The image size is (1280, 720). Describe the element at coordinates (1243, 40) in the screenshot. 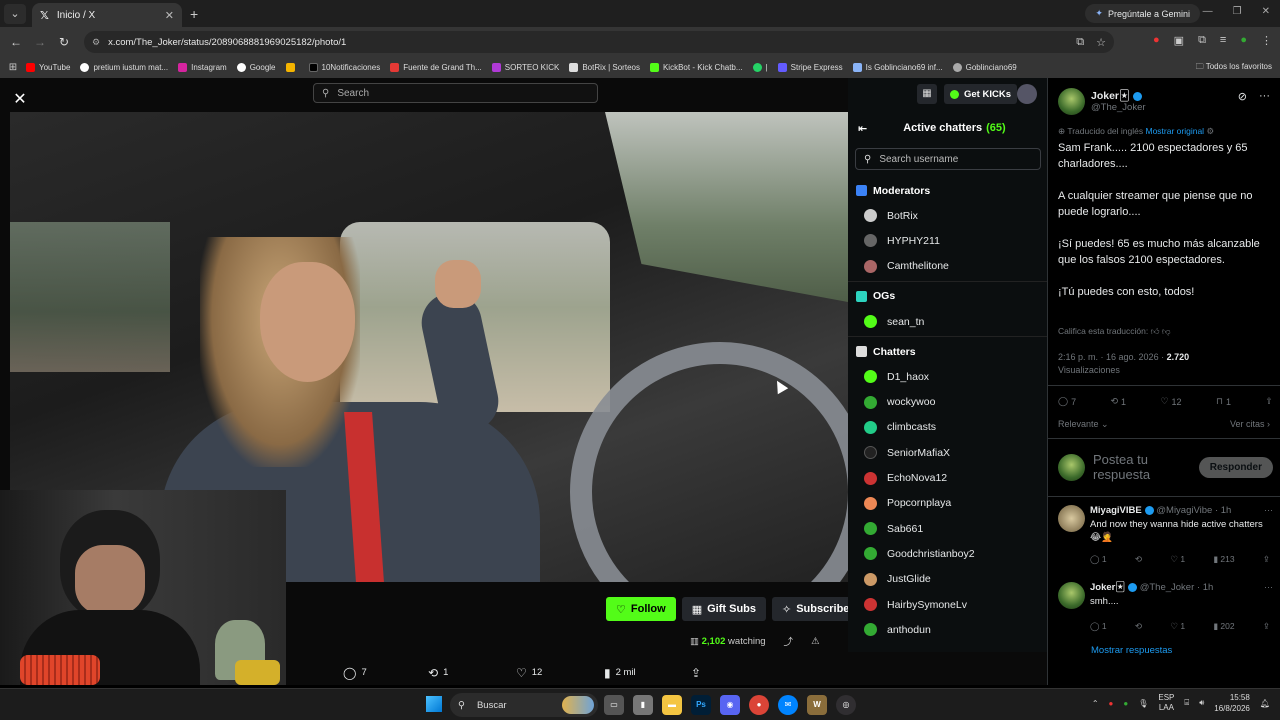

I see `profile-avatar: ●` at that location.